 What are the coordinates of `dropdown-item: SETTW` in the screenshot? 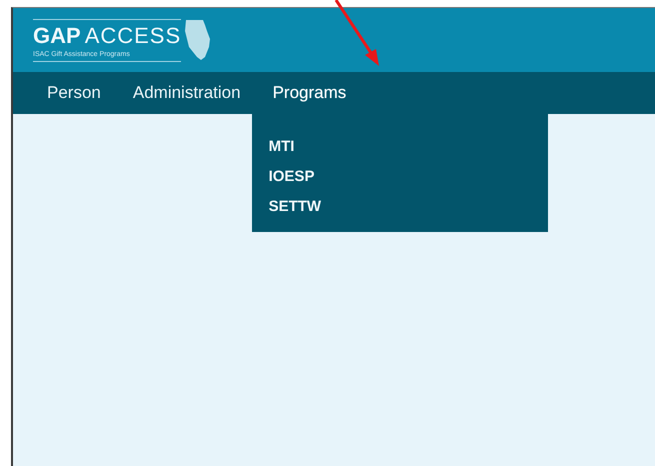 It's located at (400, 207).